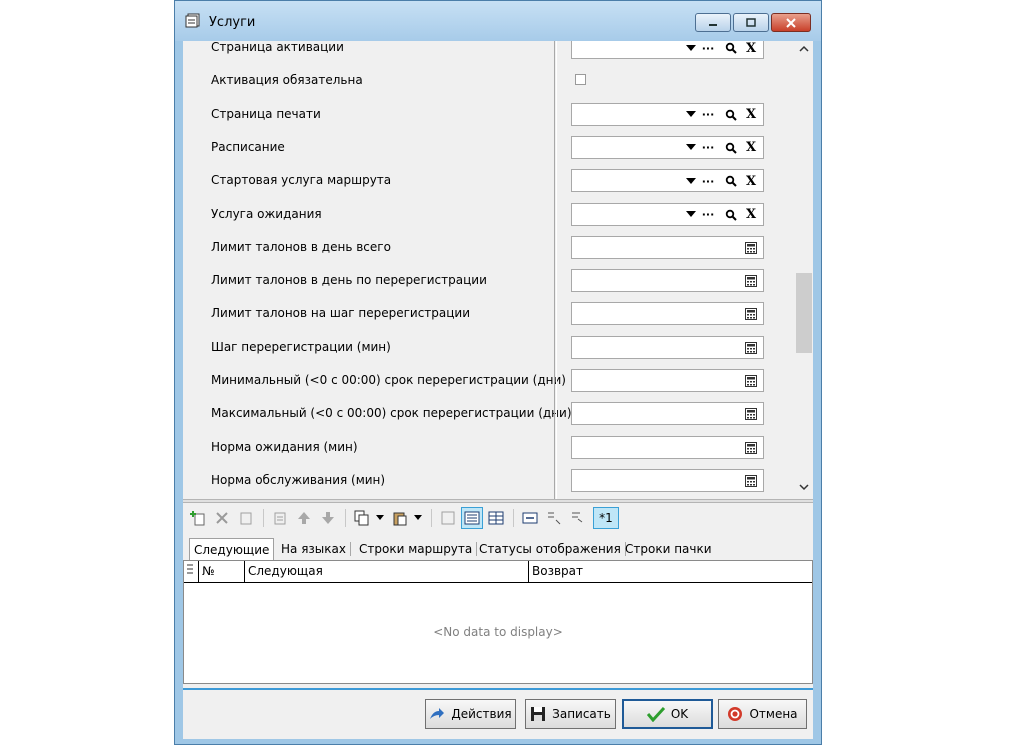  What do you see at coordinates (606, 518) in the screenshot?
I see `record-counter-button: *1` at bounding box center [606, 518].